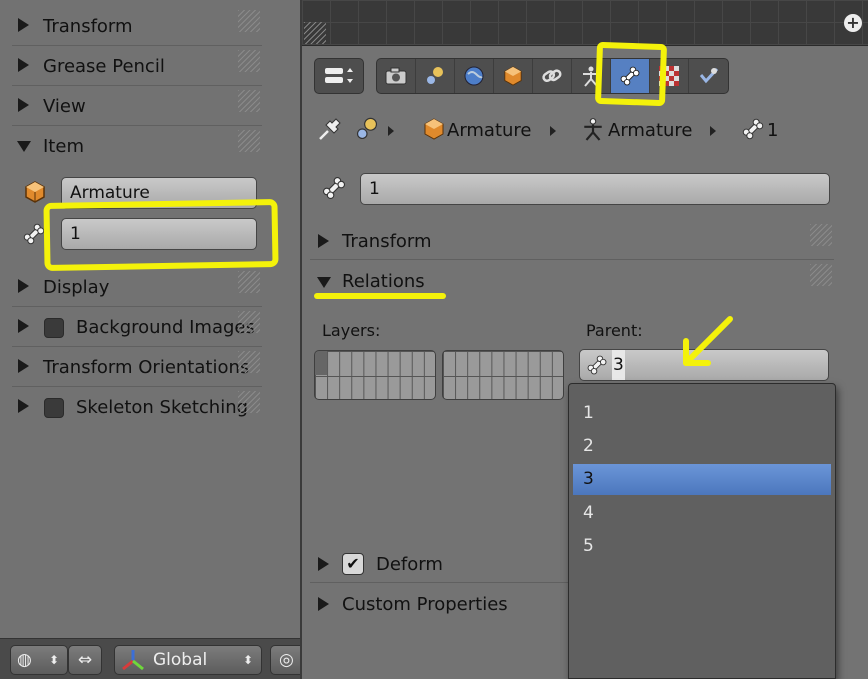 This screenshot has height=679, width=868. What do you see at coordinates (321, 363) in the screenshot?
I see `layer-cell-active` at bounding box center [321, 363].